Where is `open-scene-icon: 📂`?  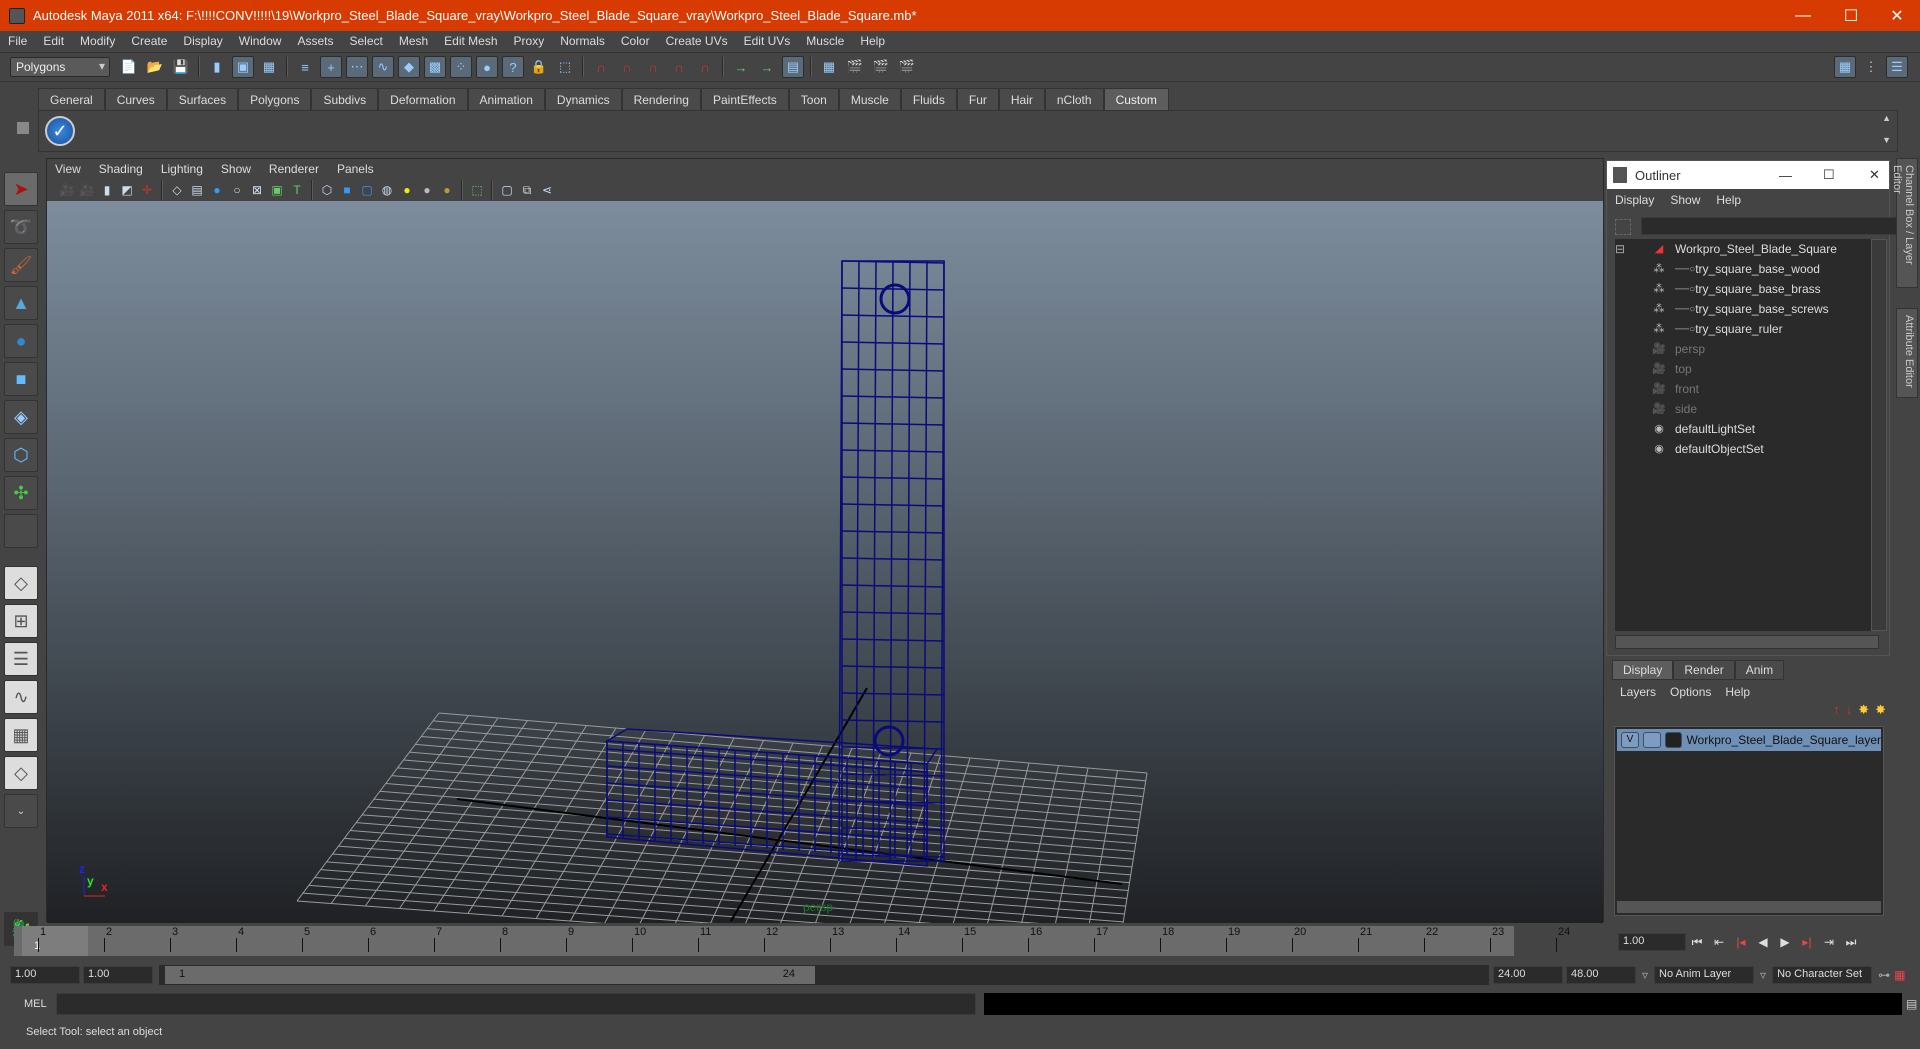
open-scene-icon: 📂 is located at coordinates (155, 67).